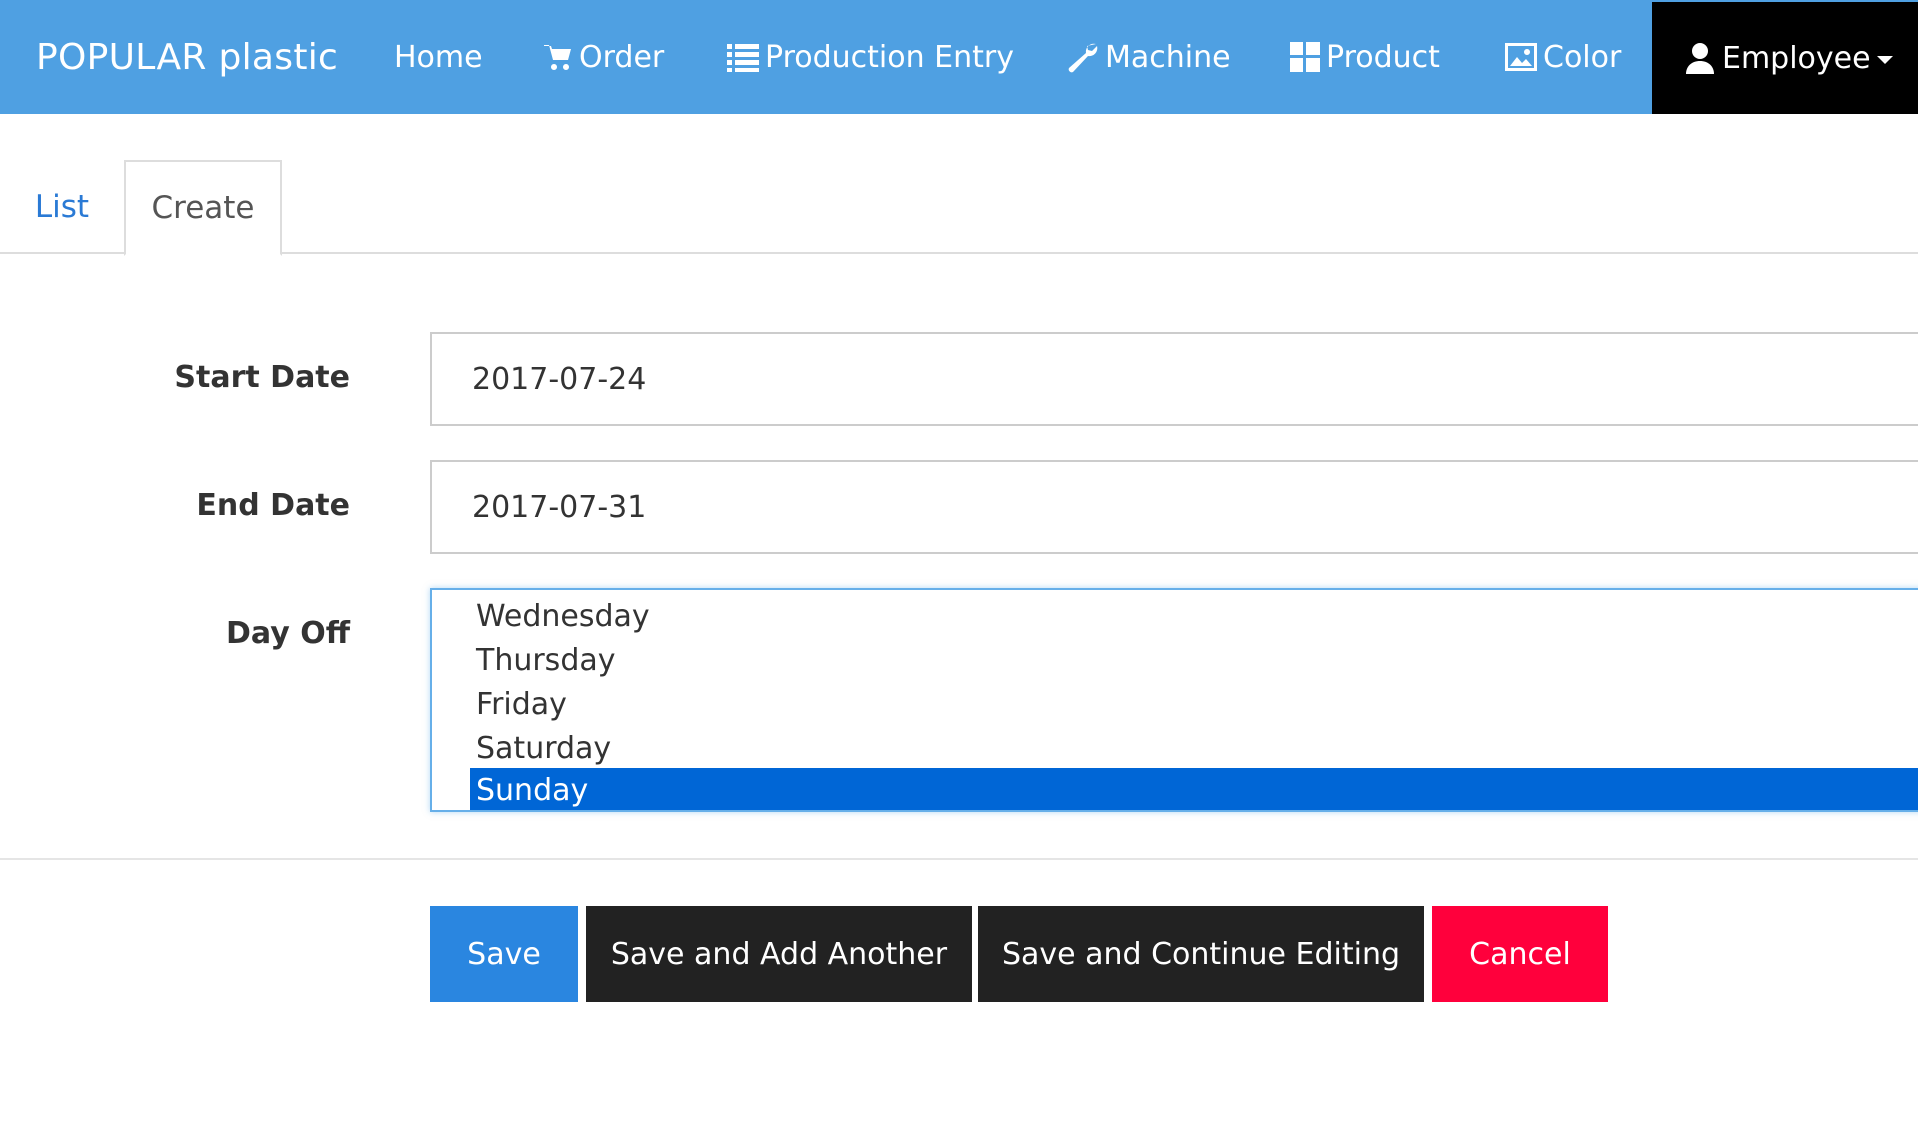  Describe the element at coordinates (1194, 660) in the screenshot. I see `option-thursday: Thursday` at that location.